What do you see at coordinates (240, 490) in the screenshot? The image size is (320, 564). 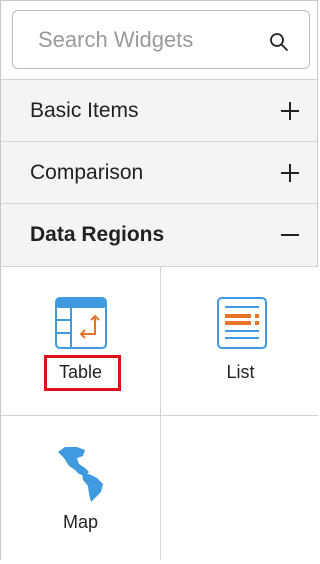 I see `empty-cell` at bounding box center [240, 490].